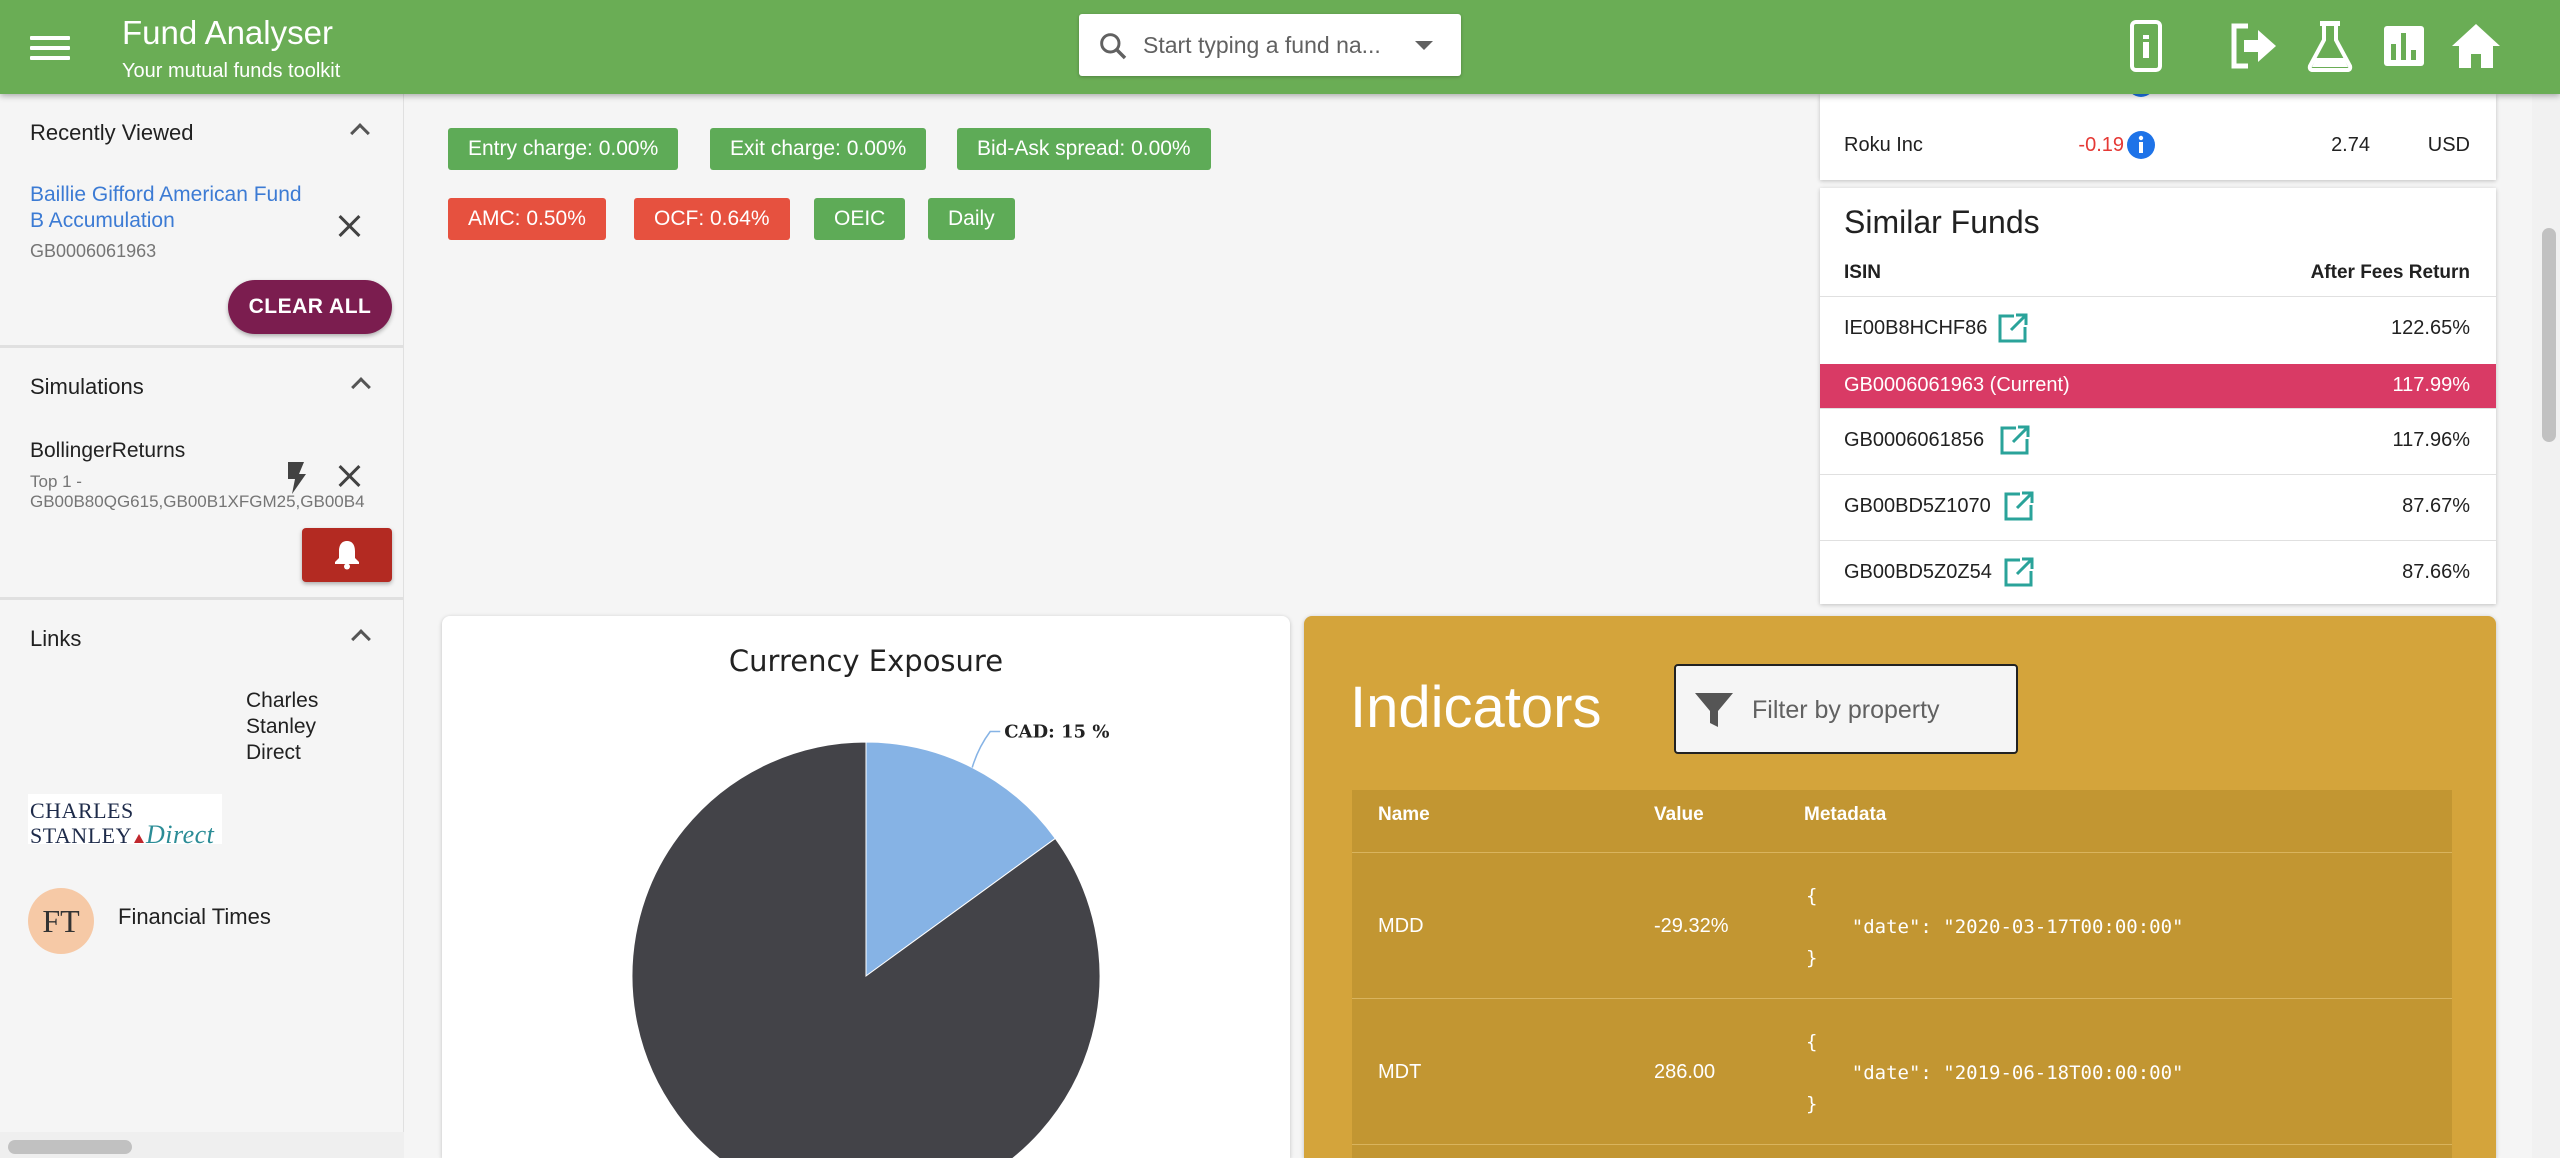 The width and height of the screenshot is (2560, 1158). Describe the element at coordinates (2390, 272) in the screenshot. I see `col-after-fees-return: After Fees Return` at that location.